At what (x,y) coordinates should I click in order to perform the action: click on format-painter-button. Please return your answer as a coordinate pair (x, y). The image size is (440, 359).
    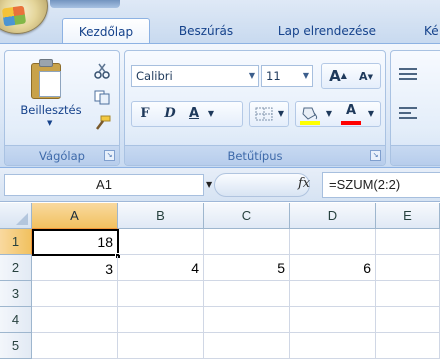
    Looking at the image, I should click on (102, 123).